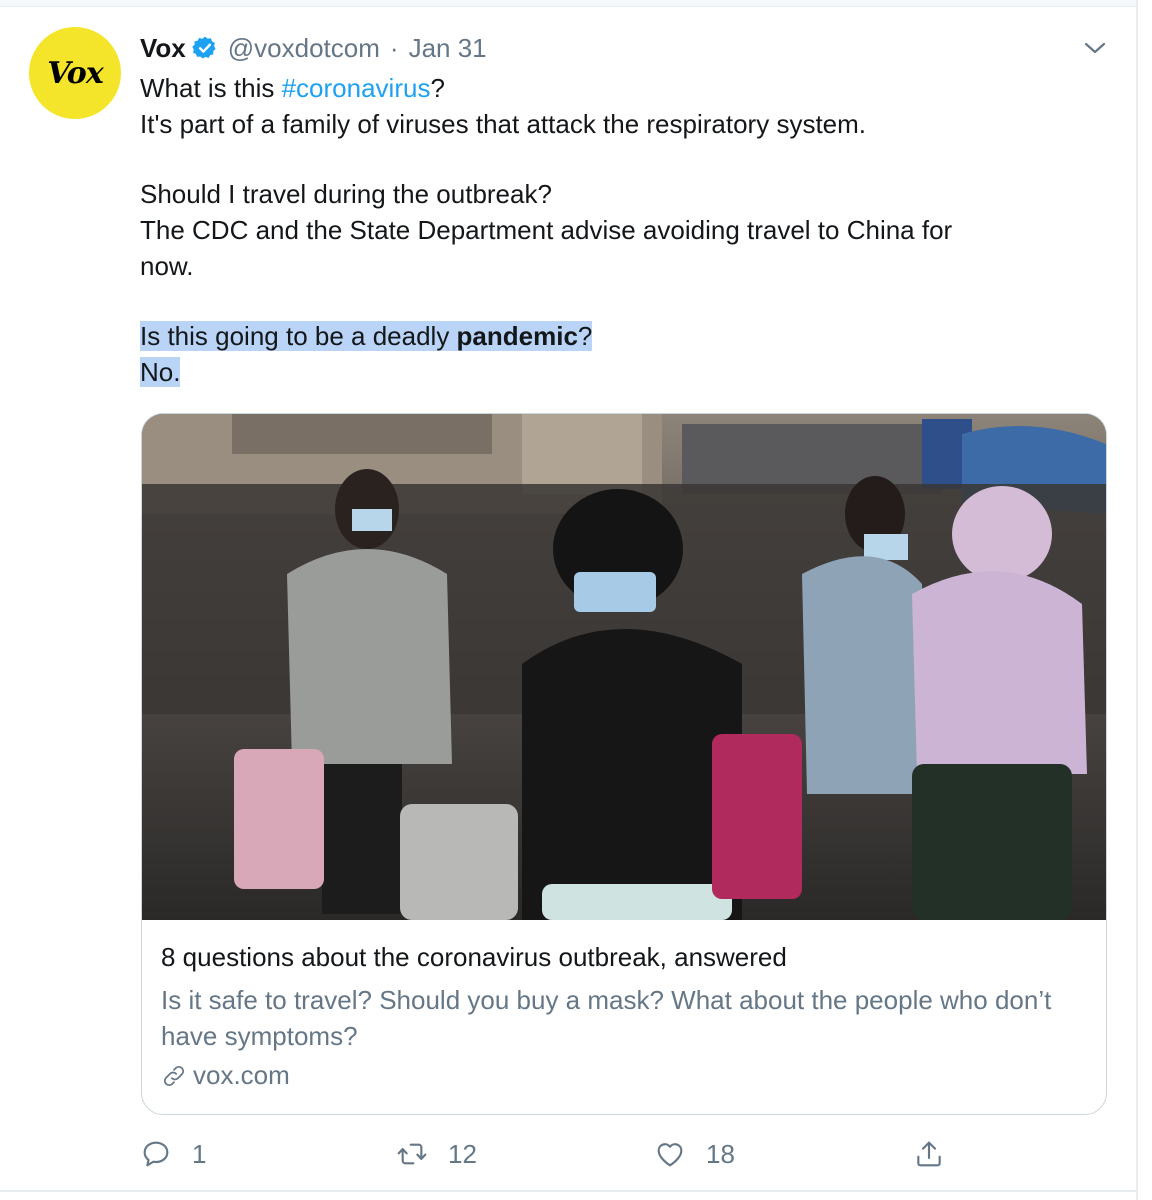 The width and height of the screenshot is (1152, 1200). Describe the element at coordinates (160, 372) in the screenshot. I see `selected-text: No.` at that location.